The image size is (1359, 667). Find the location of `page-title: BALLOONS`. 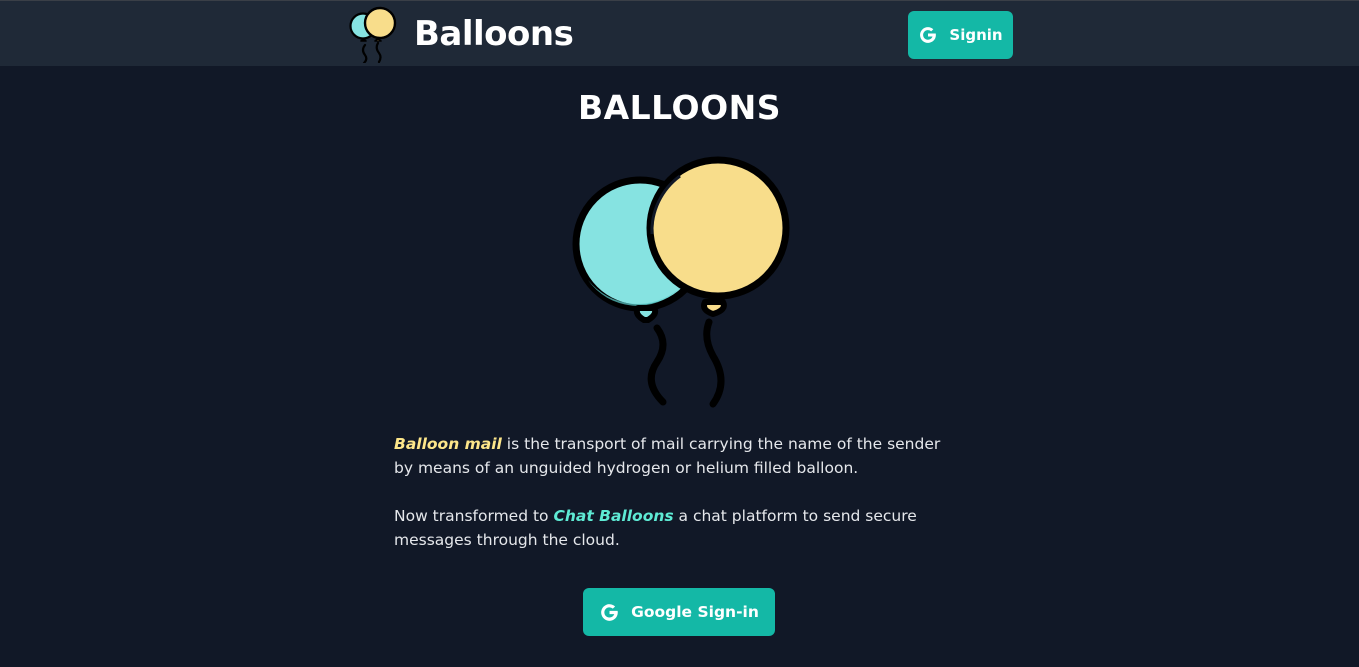

page-title: BALLOONS is located at coordinates (679, 107).